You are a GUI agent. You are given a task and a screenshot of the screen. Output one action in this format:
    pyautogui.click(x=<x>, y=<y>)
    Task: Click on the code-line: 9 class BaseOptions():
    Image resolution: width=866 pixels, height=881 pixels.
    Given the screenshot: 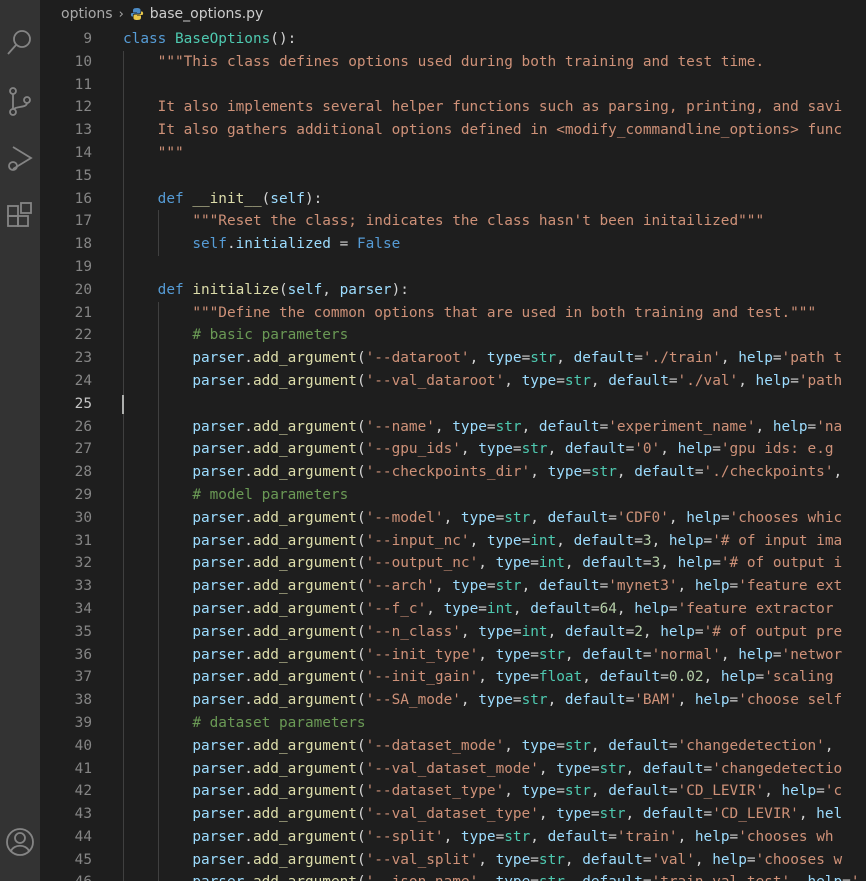 What is the action you would take?
    pyautogui.click(x=453, y=39)
    